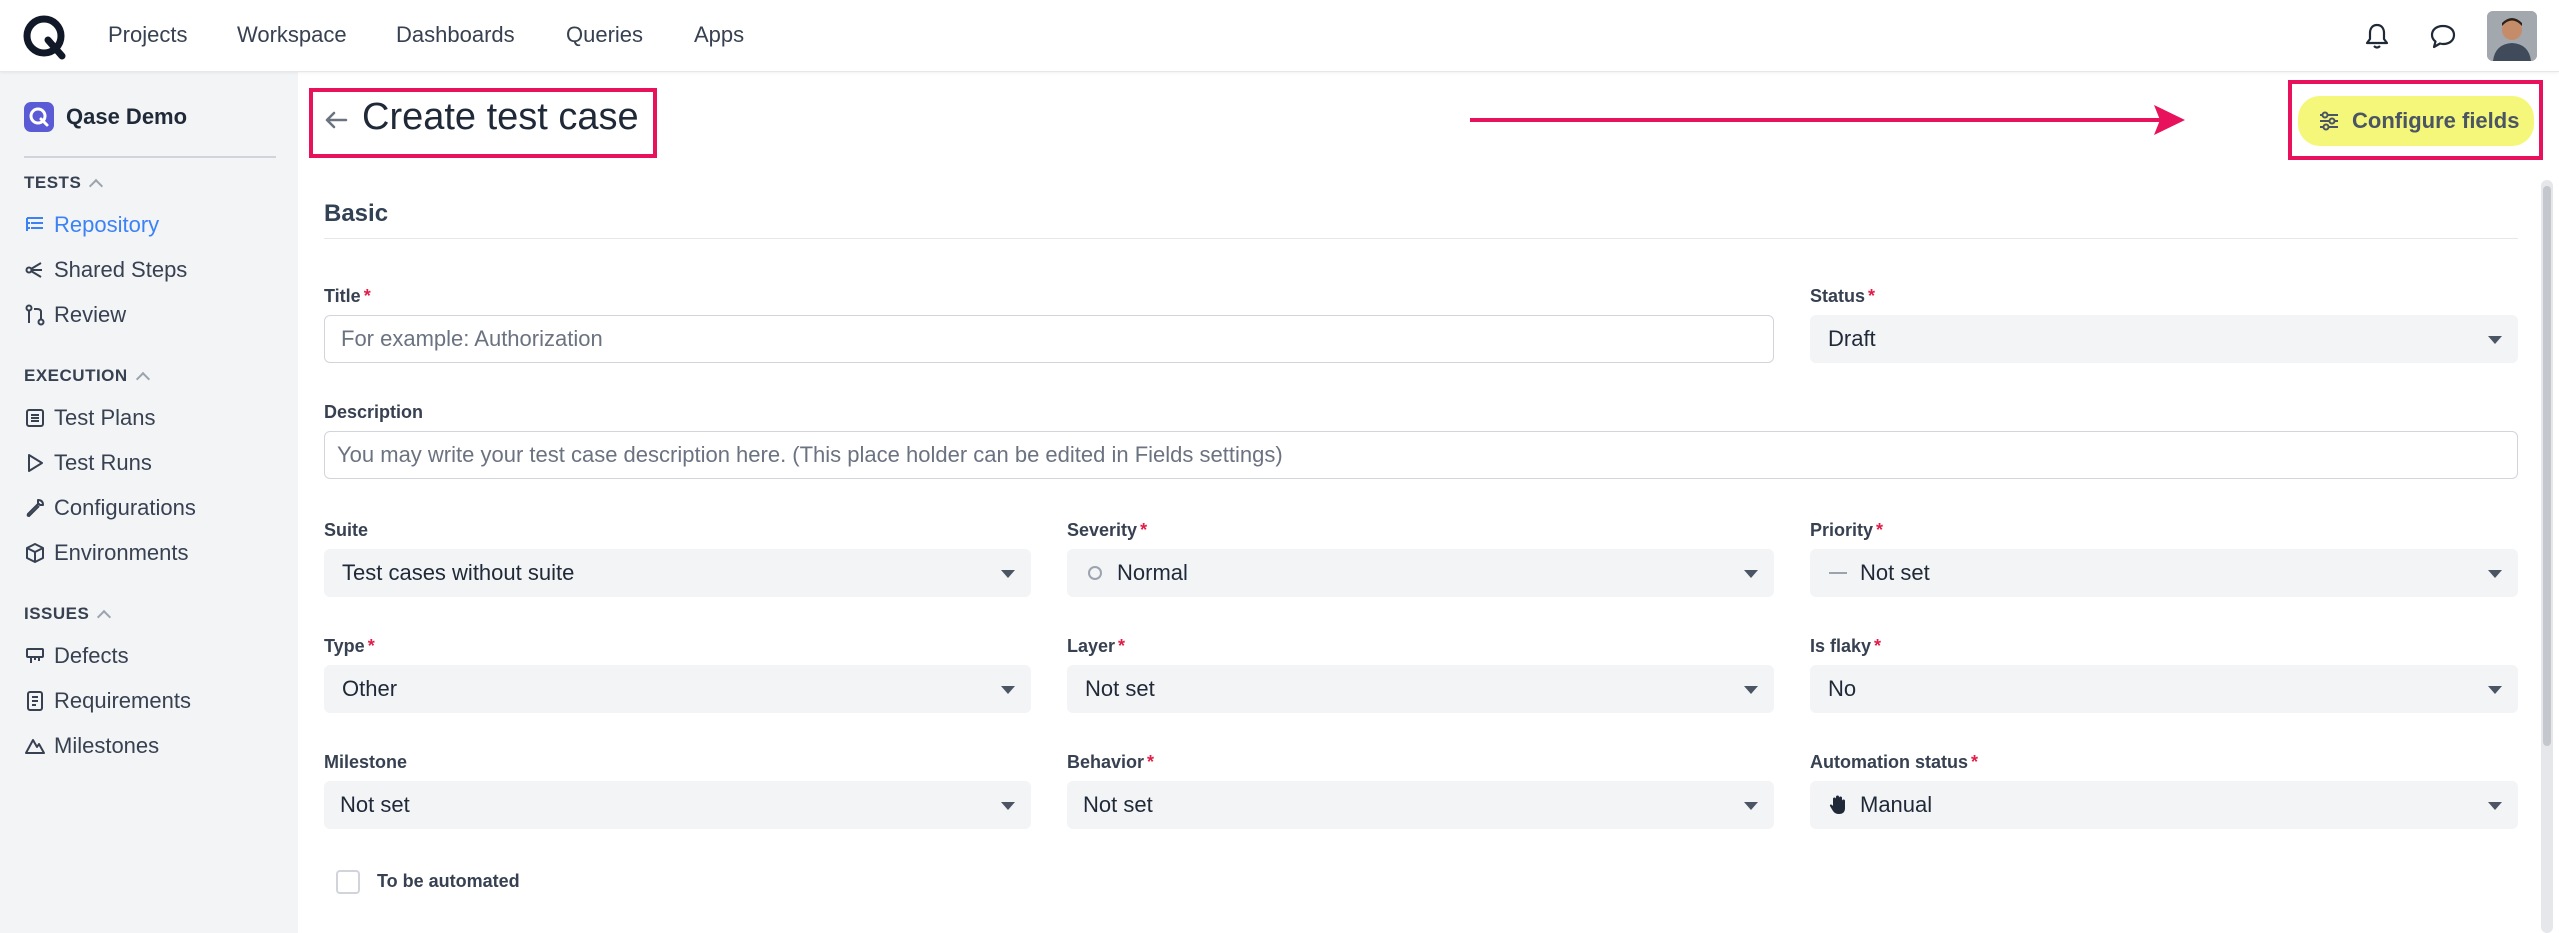 This screenshot has width=2559, height=933. What do you see at coordinates (1420, 573) in the screenshot?
I see `severity-select: Normal` at bounding box center [1420, 573].